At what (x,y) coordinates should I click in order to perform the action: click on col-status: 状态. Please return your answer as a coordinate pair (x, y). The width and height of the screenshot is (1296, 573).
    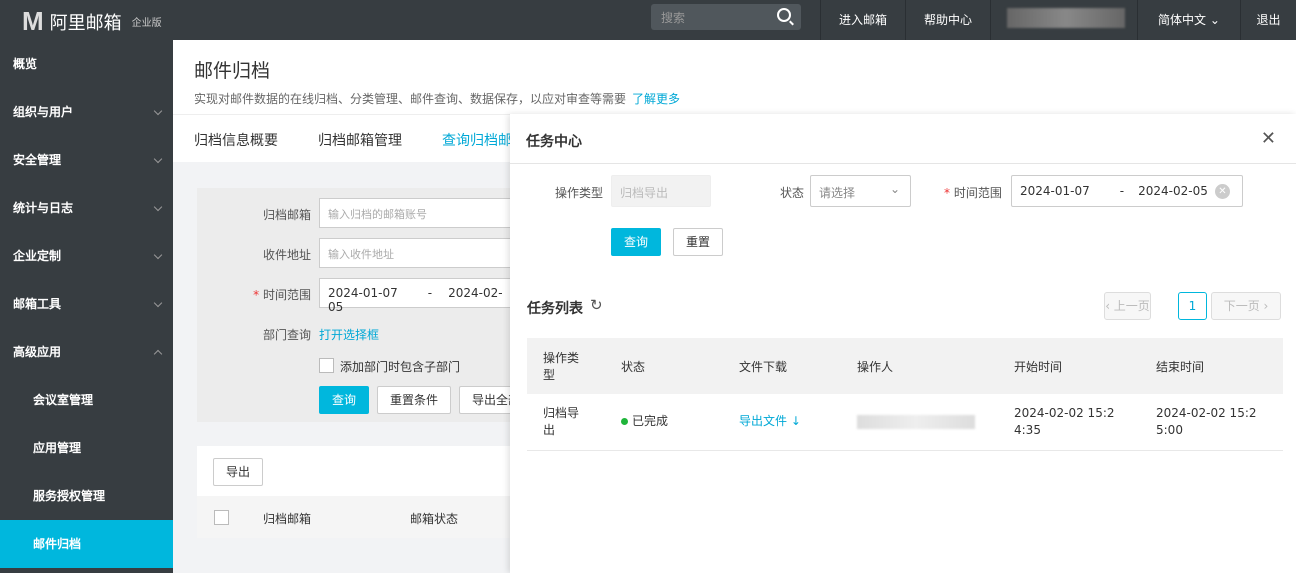
    Looking at the image, I should click on (664, 366).